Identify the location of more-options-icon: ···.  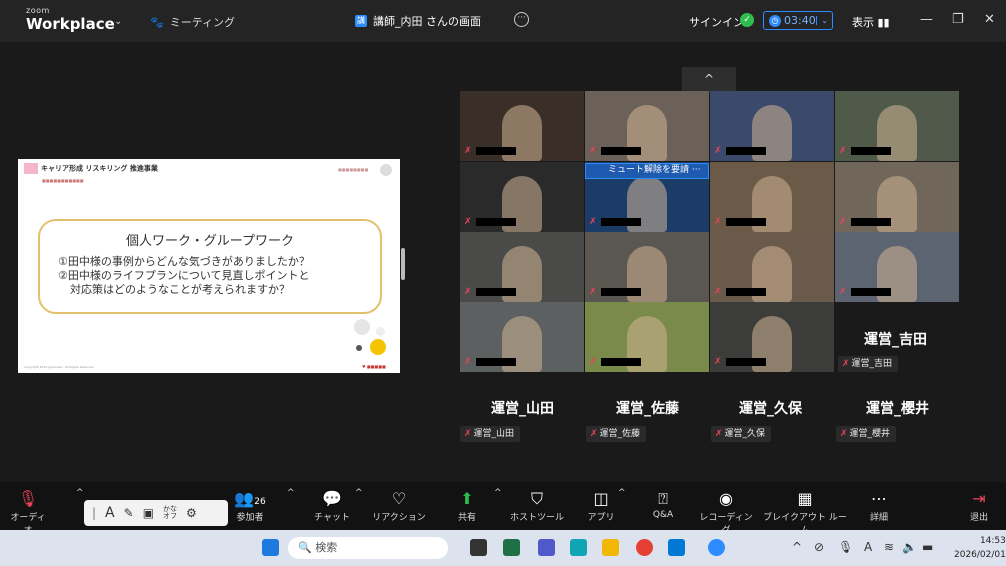
(521, 19).